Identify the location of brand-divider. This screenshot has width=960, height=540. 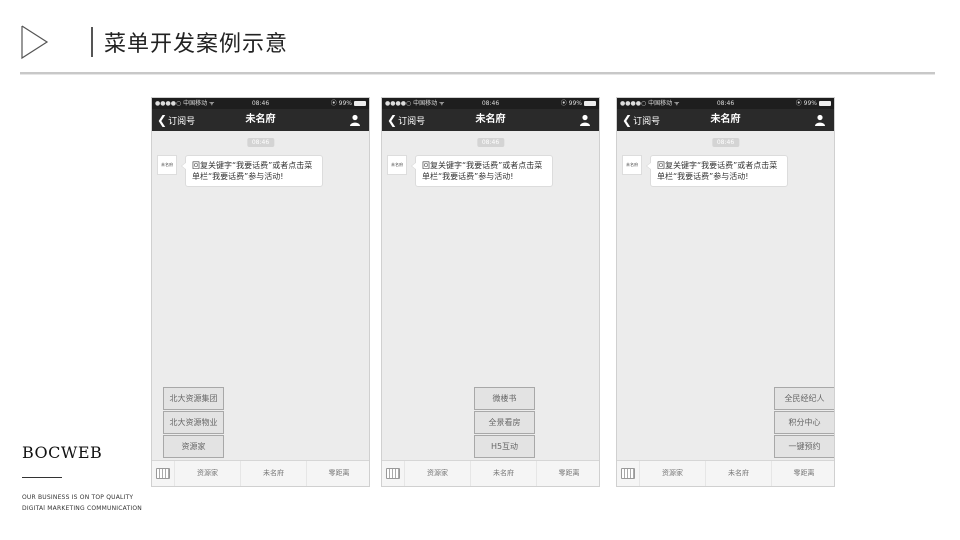
(42, 477).